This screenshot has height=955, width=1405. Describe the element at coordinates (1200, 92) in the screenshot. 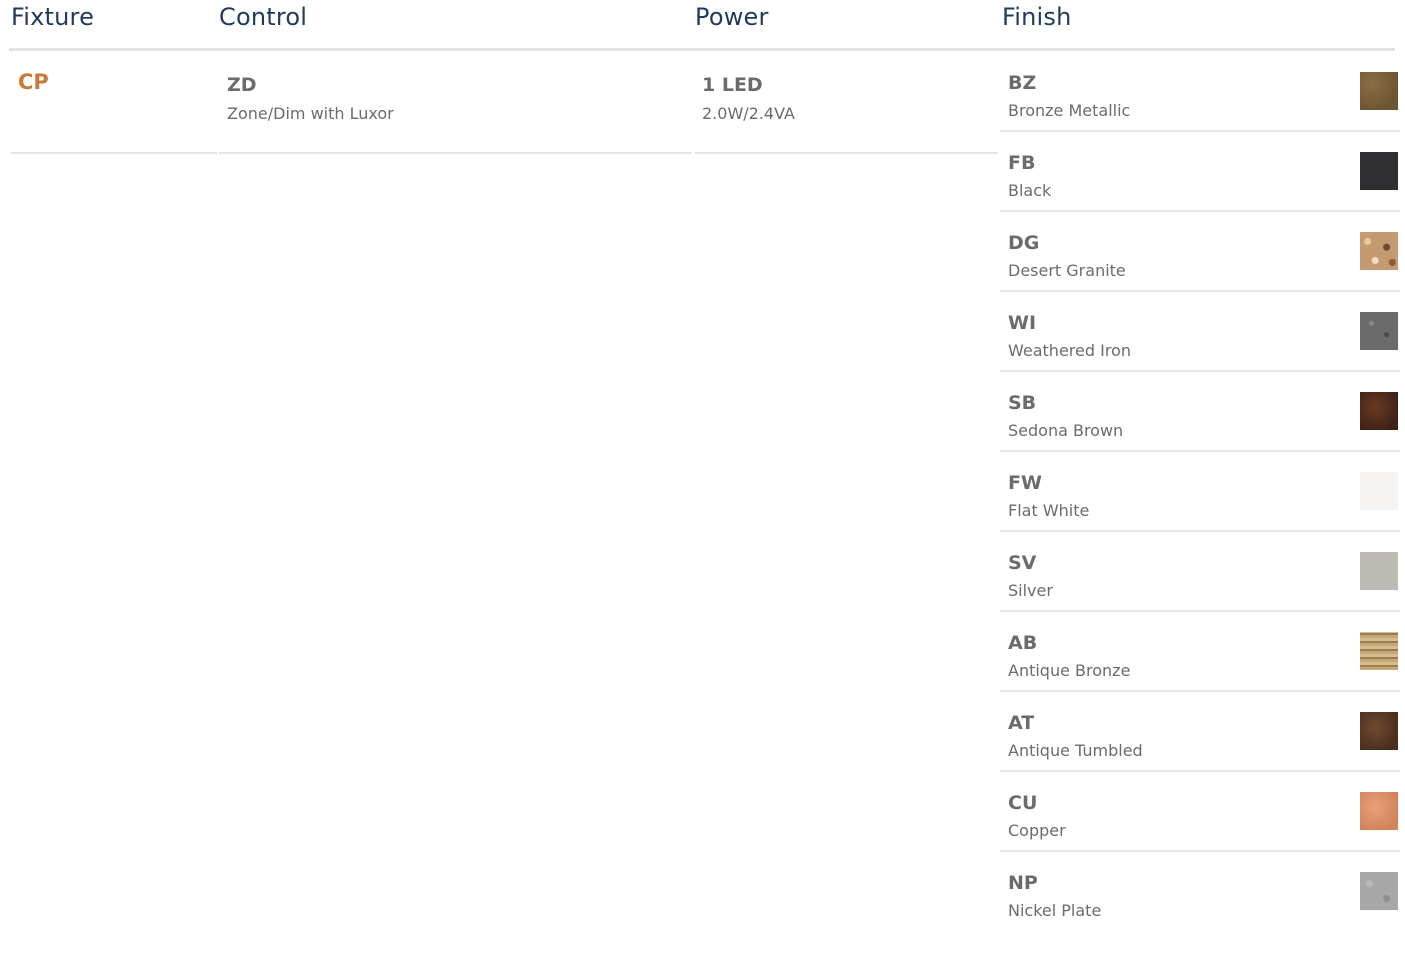

I see `finish-row-bz: BZ Bronze Metallic` at that location.